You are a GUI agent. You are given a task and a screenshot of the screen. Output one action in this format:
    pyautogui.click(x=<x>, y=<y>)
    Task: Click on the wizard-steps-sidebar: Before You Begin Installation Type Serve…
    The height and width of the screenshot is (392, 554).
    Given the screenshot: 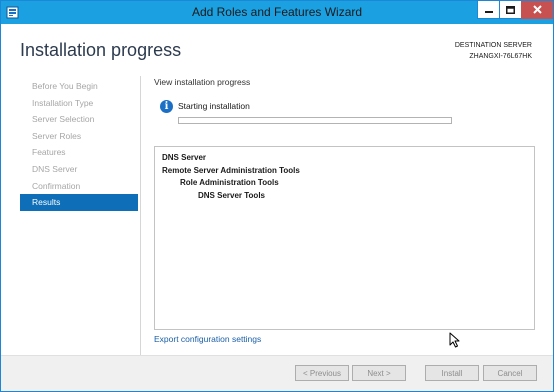 What is the action you would take?
    pyautogui.click(x=79, y=144)
    